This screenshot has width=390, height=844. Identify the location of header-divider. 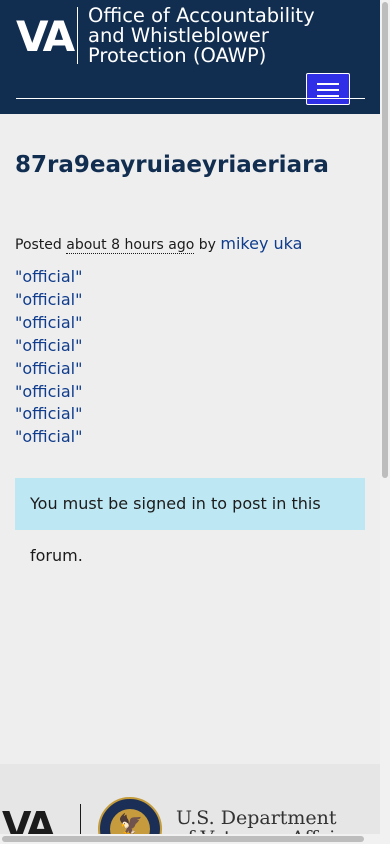
(190, 98).